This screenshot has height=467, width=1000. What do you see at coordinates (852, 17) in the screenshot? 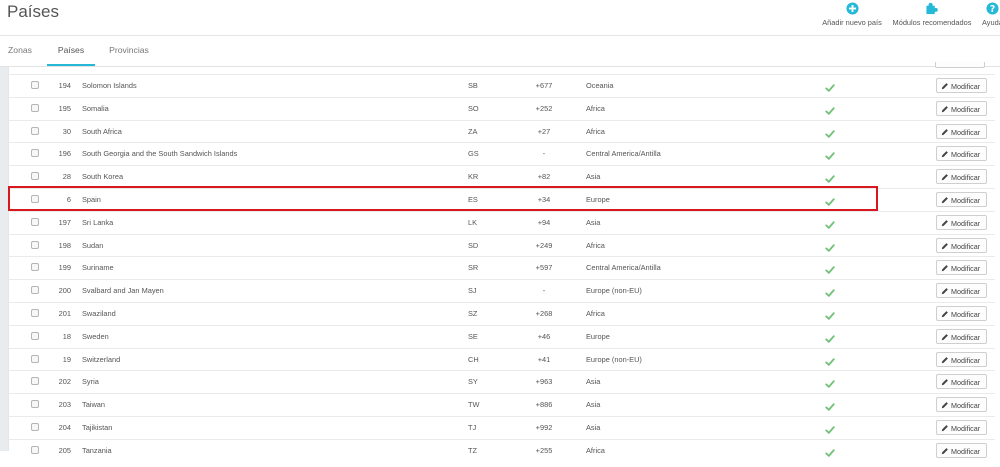
I see `add-new-country-button: Añadir nuevo país` at bounding box center [852, 17].